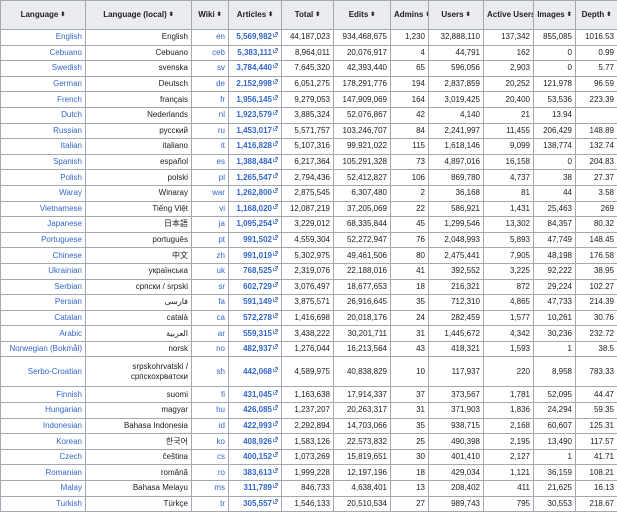 The height and width of the screenshot is (525, 617). I want to click on column-header-total: Total ⬍, so click(307, 15).